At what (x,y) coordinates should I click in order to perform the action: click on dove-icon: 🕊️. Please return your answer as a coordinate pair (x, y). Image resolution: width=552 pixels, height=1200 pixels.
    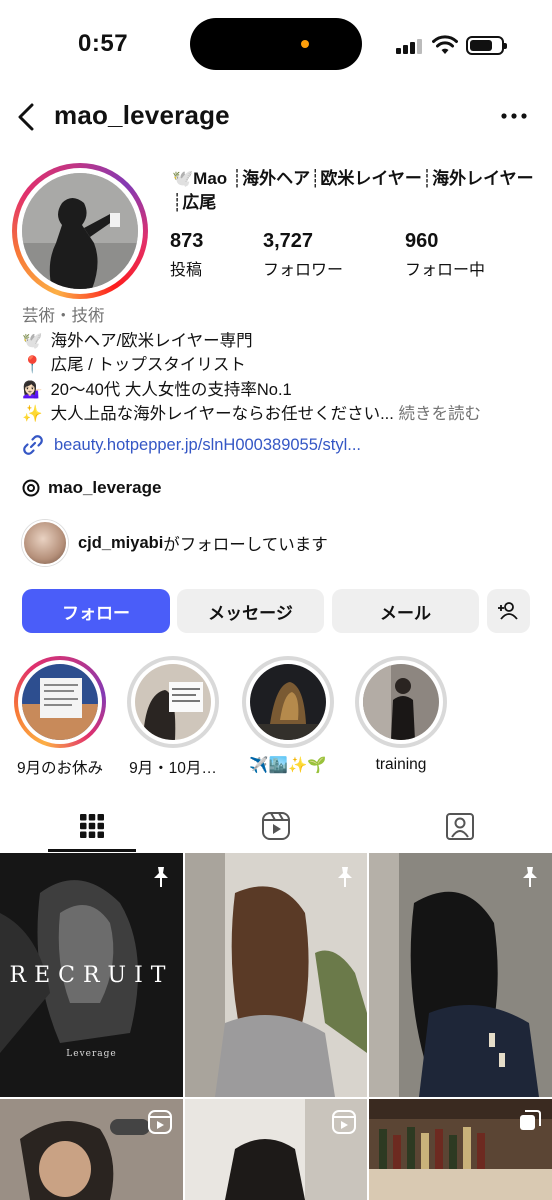
    Looking at the image, I should click on (32, 340).